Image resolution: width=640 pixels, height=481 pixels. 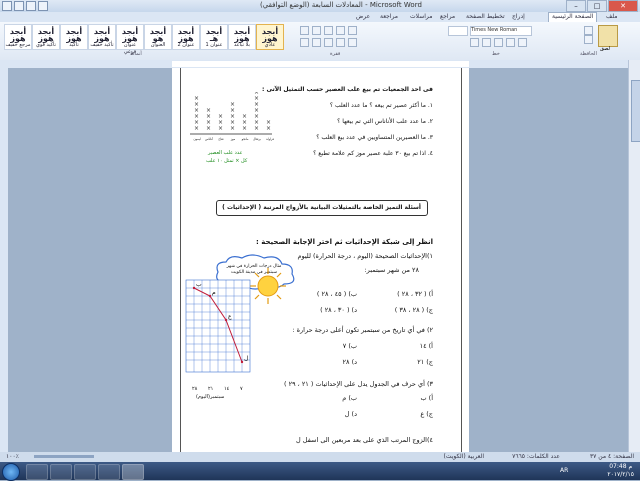 I want to click on copy-icon, so click(x=588, y=39).